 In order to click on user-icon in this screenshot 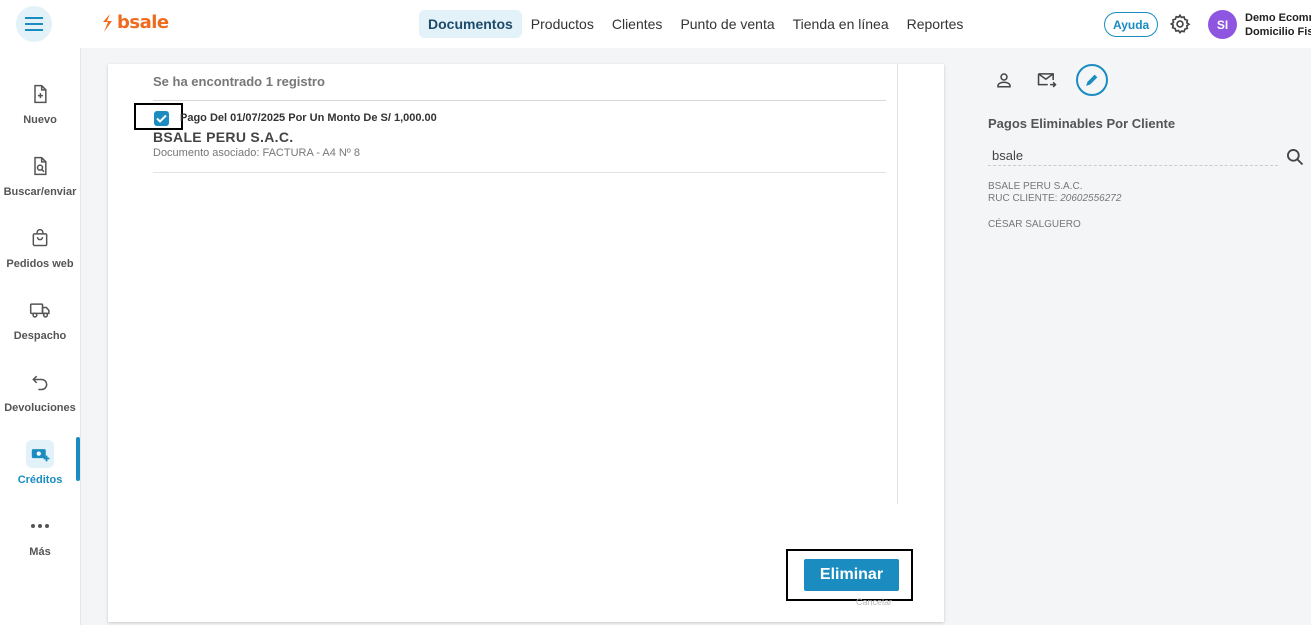, I will do `click(1004, 80)`.